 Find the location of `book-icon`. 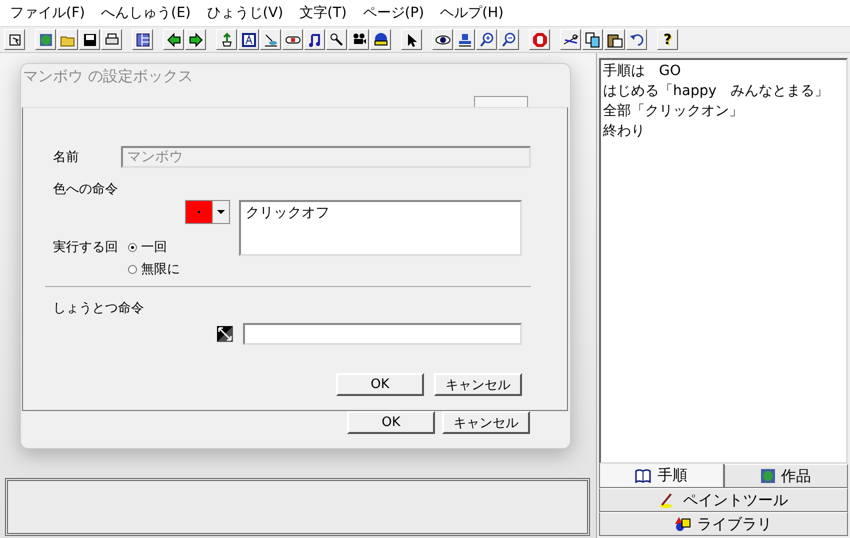

book-icon is located at coordinates (643, 475).